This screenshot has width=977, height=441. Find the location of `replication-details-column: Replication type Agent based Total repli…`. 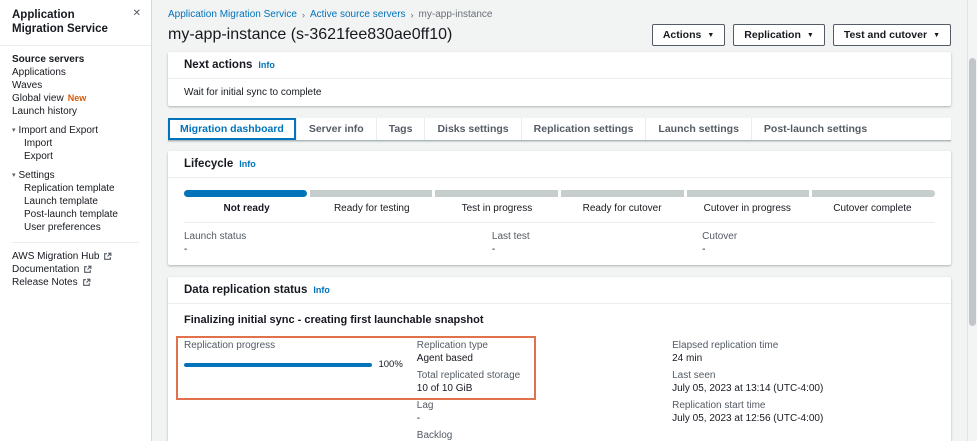

replication-details-column: Replication type Agent based Total repli… is located at coordinates (544, 390).